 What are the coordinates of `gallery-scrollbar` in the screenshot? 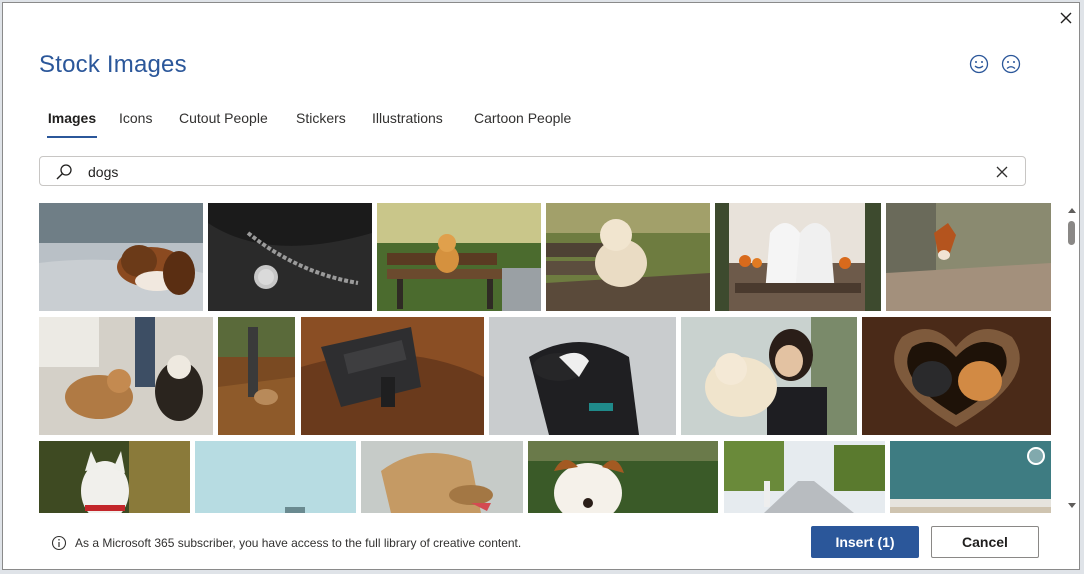 It's located at (1072, 360).